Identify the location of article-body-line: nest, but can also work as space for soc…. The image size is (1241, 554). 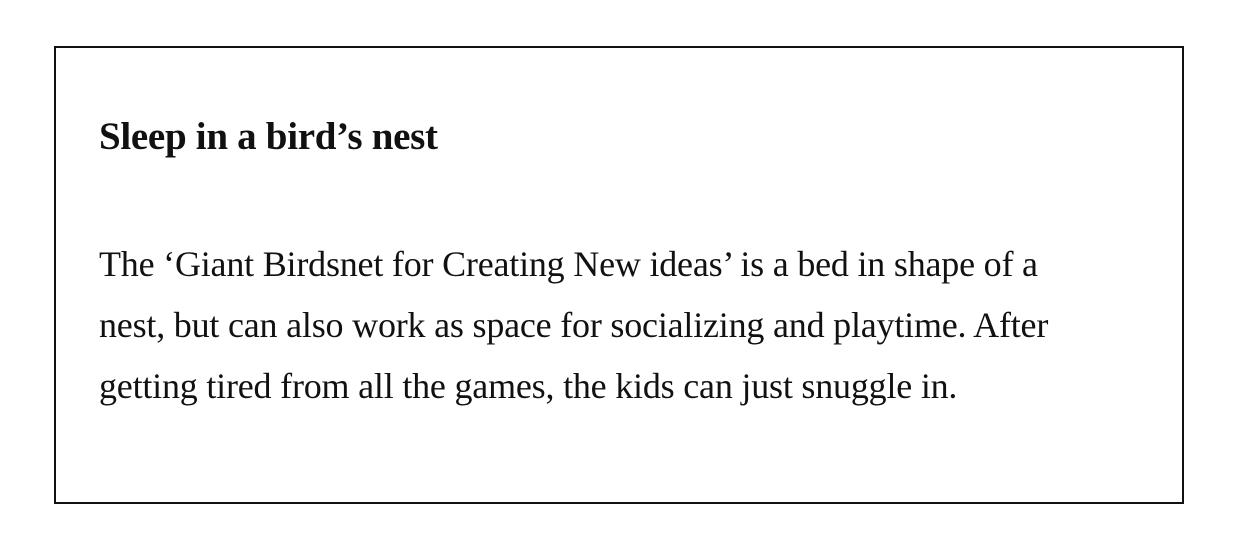
(574, 325).